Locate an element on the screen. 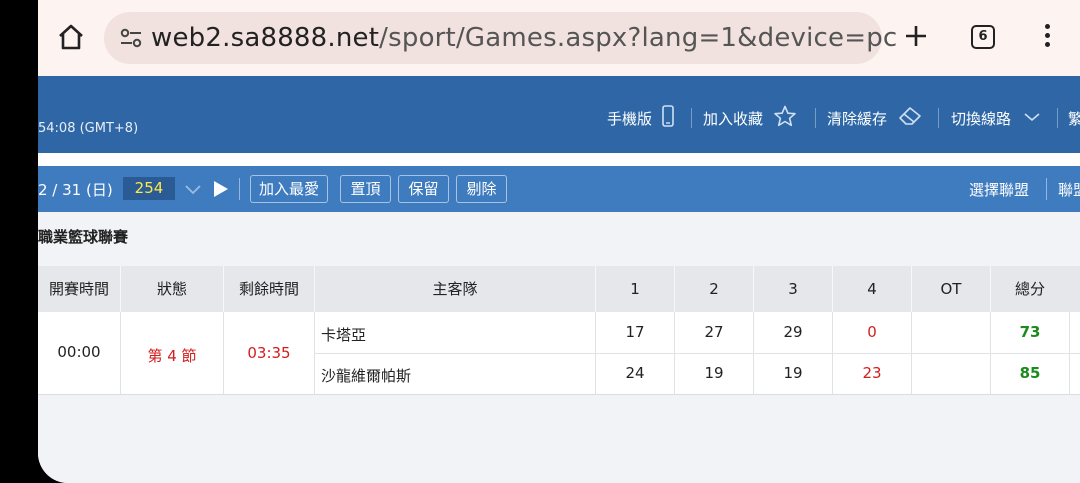 This screenshot has width=1080, height=483. home-icon is located at coordinates (71, 37).